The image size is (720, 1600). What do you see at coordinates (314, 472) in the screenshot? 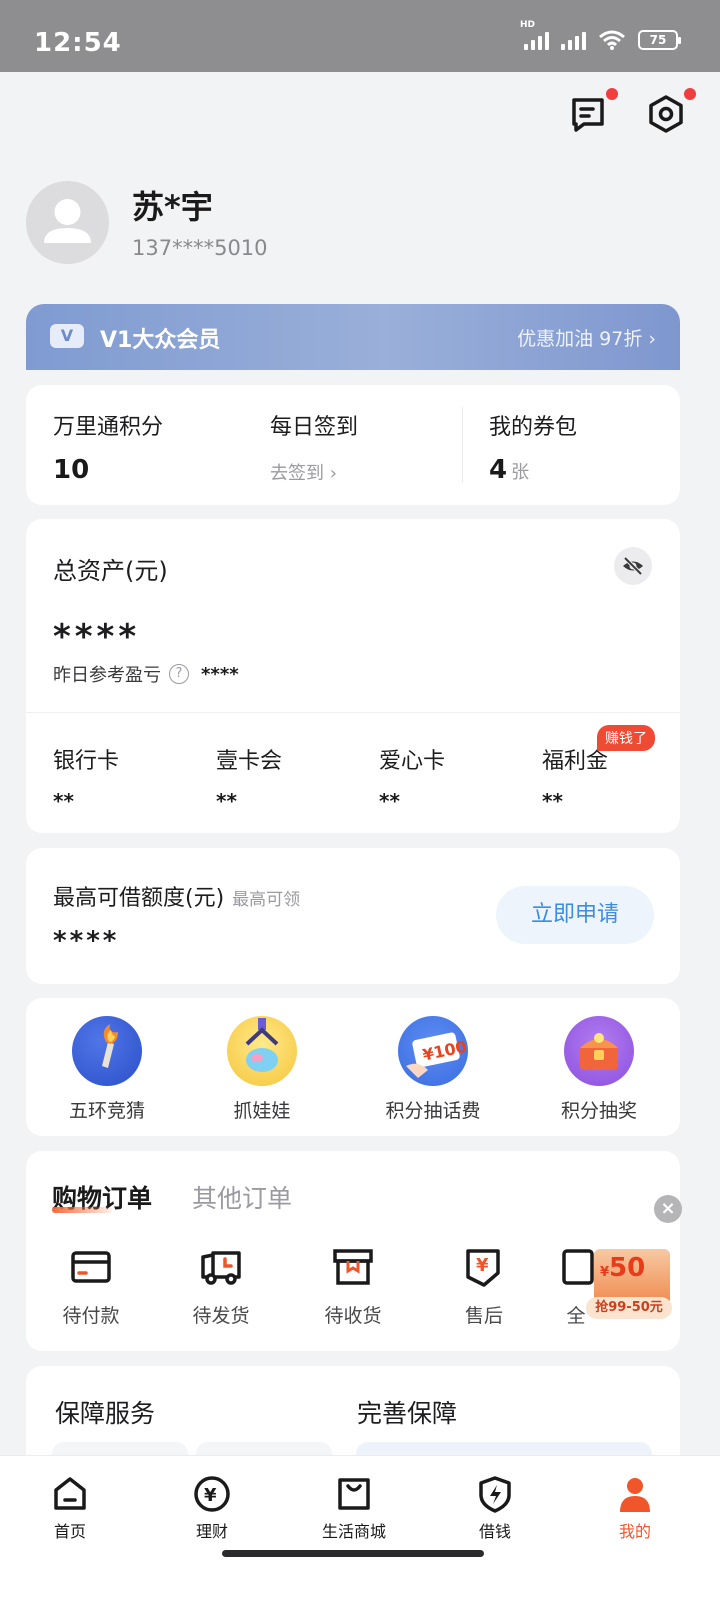
I see `checkin-link: 去签到 ›` at bounding box center [314, 472].